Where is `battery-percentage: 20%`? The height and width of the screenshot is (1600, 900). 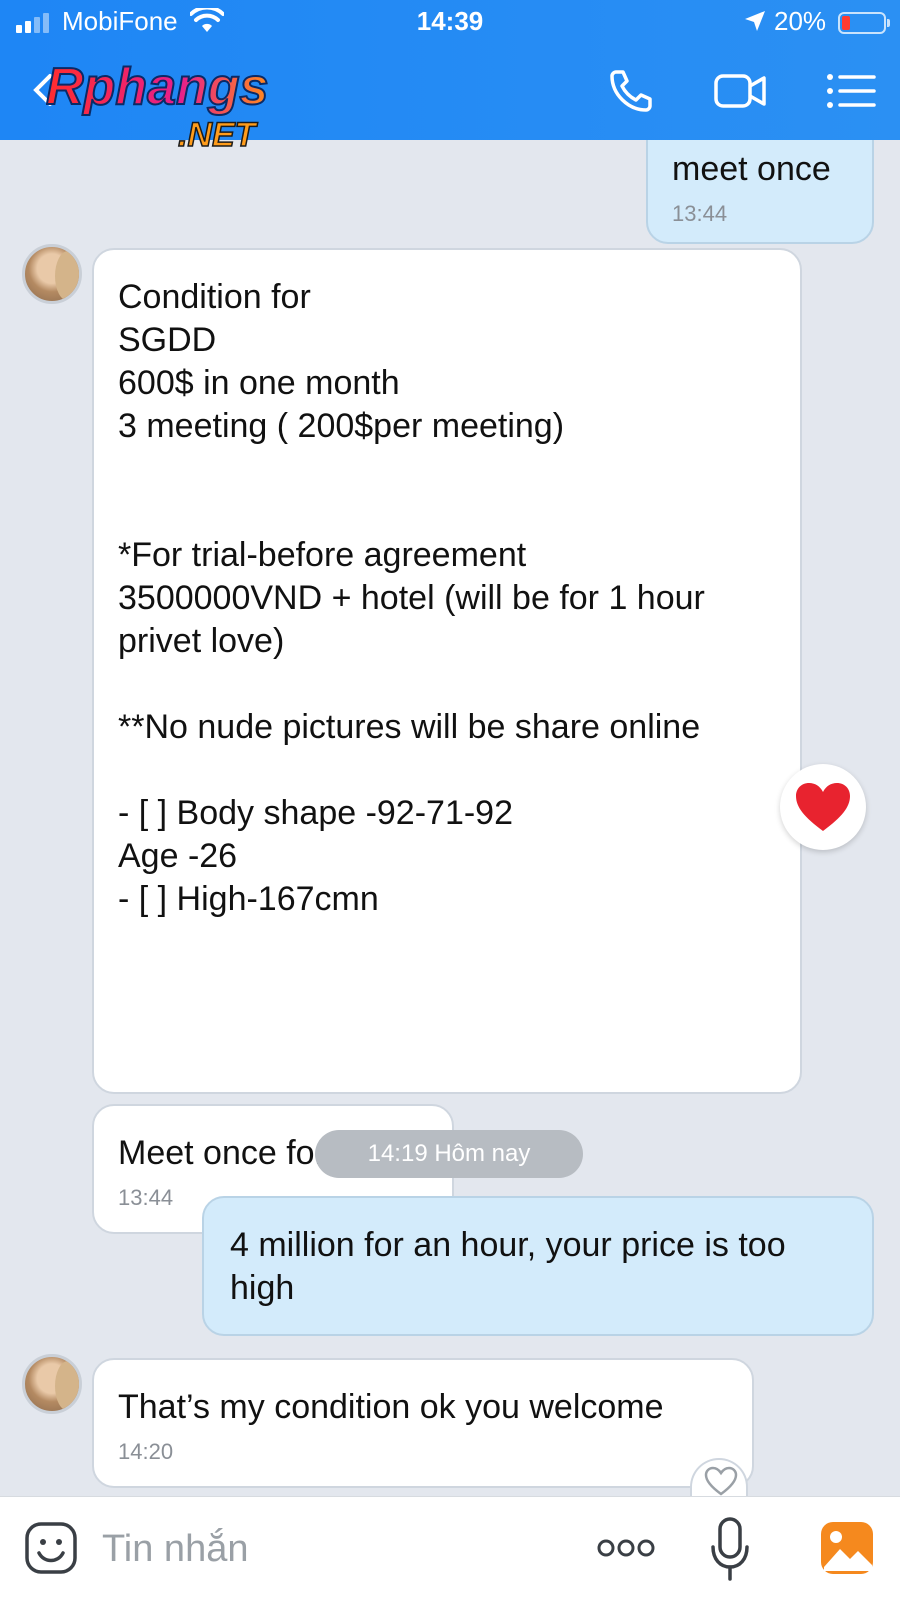
battery-percentage: 20% is located at coordinates (800, 21).